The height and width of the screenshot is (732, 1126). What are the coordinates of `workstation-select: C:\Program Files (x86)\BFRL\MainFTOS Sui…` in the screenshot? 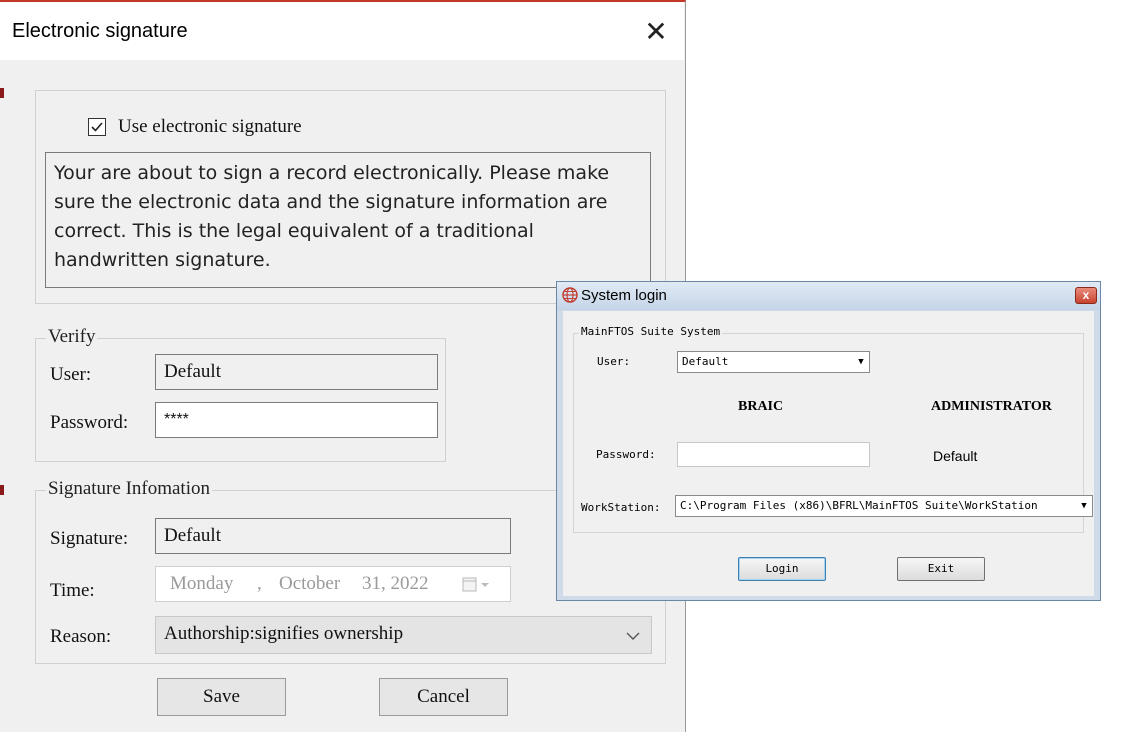 It's located at (884, 506).